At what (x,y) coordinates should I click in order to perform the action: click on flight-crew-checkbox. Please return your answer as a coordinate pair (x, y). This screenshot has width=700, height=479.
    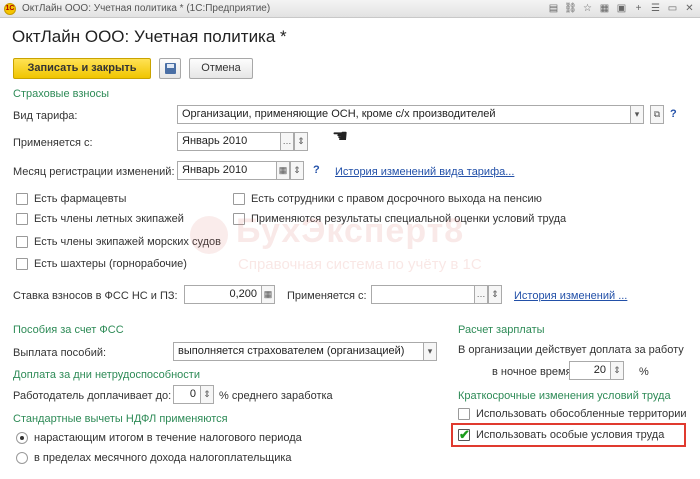
    Looking at the image, I should click on (22, 219).